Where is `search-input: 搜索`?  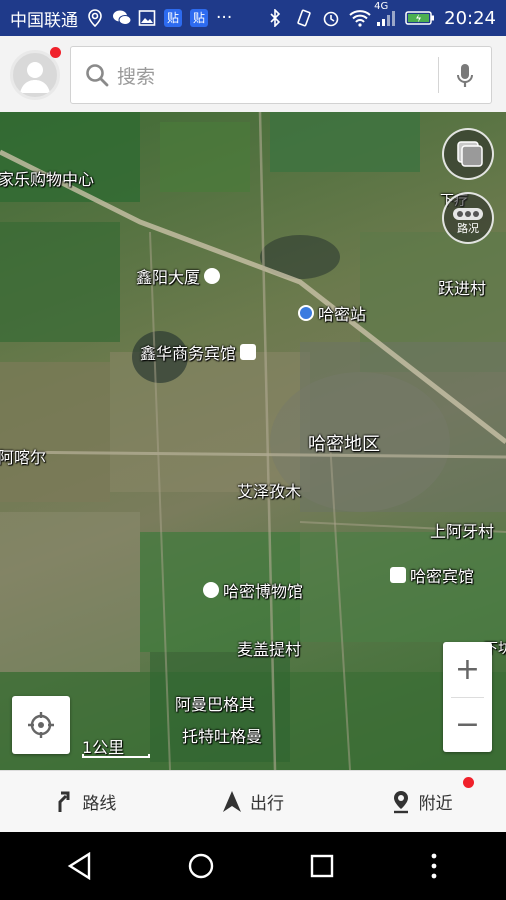
search-input: 搜索 is located at coordinates (281, 75).